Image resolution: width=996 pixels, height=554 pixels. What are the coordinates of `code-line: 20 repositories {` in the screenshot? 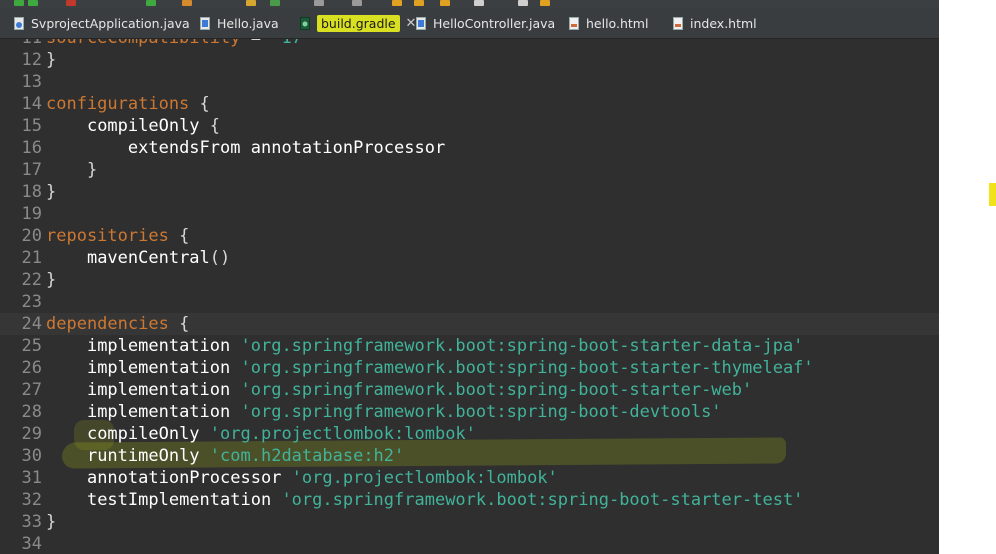 It's located at (469, 236).